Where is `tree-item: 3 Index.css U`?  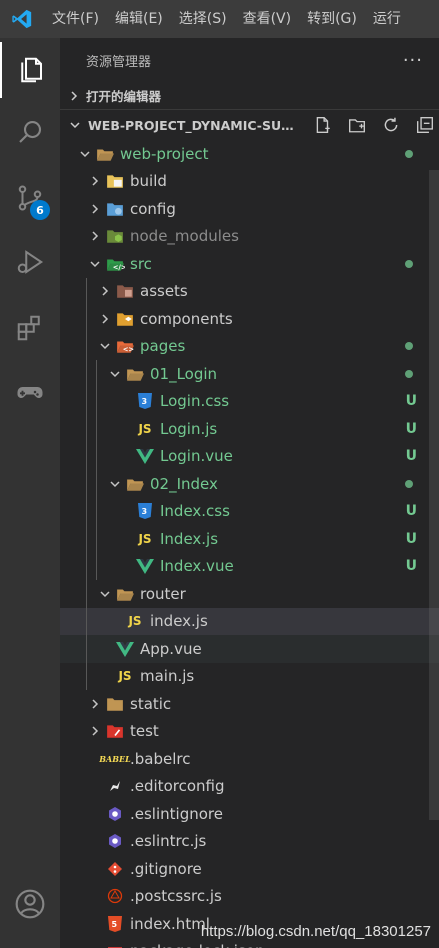 tree-item: 3 Index.css U is located at coordinates (249, 512).